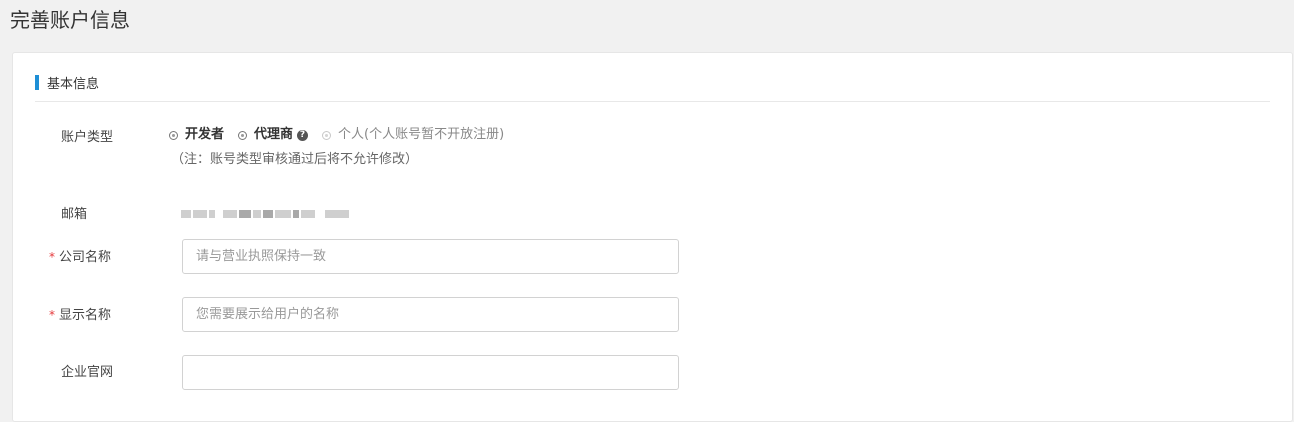 The image size is (1294, 422). Describe the element at coordinates (303, 135) in the screenshot. I see `question-circle-icon: ?` at that location.